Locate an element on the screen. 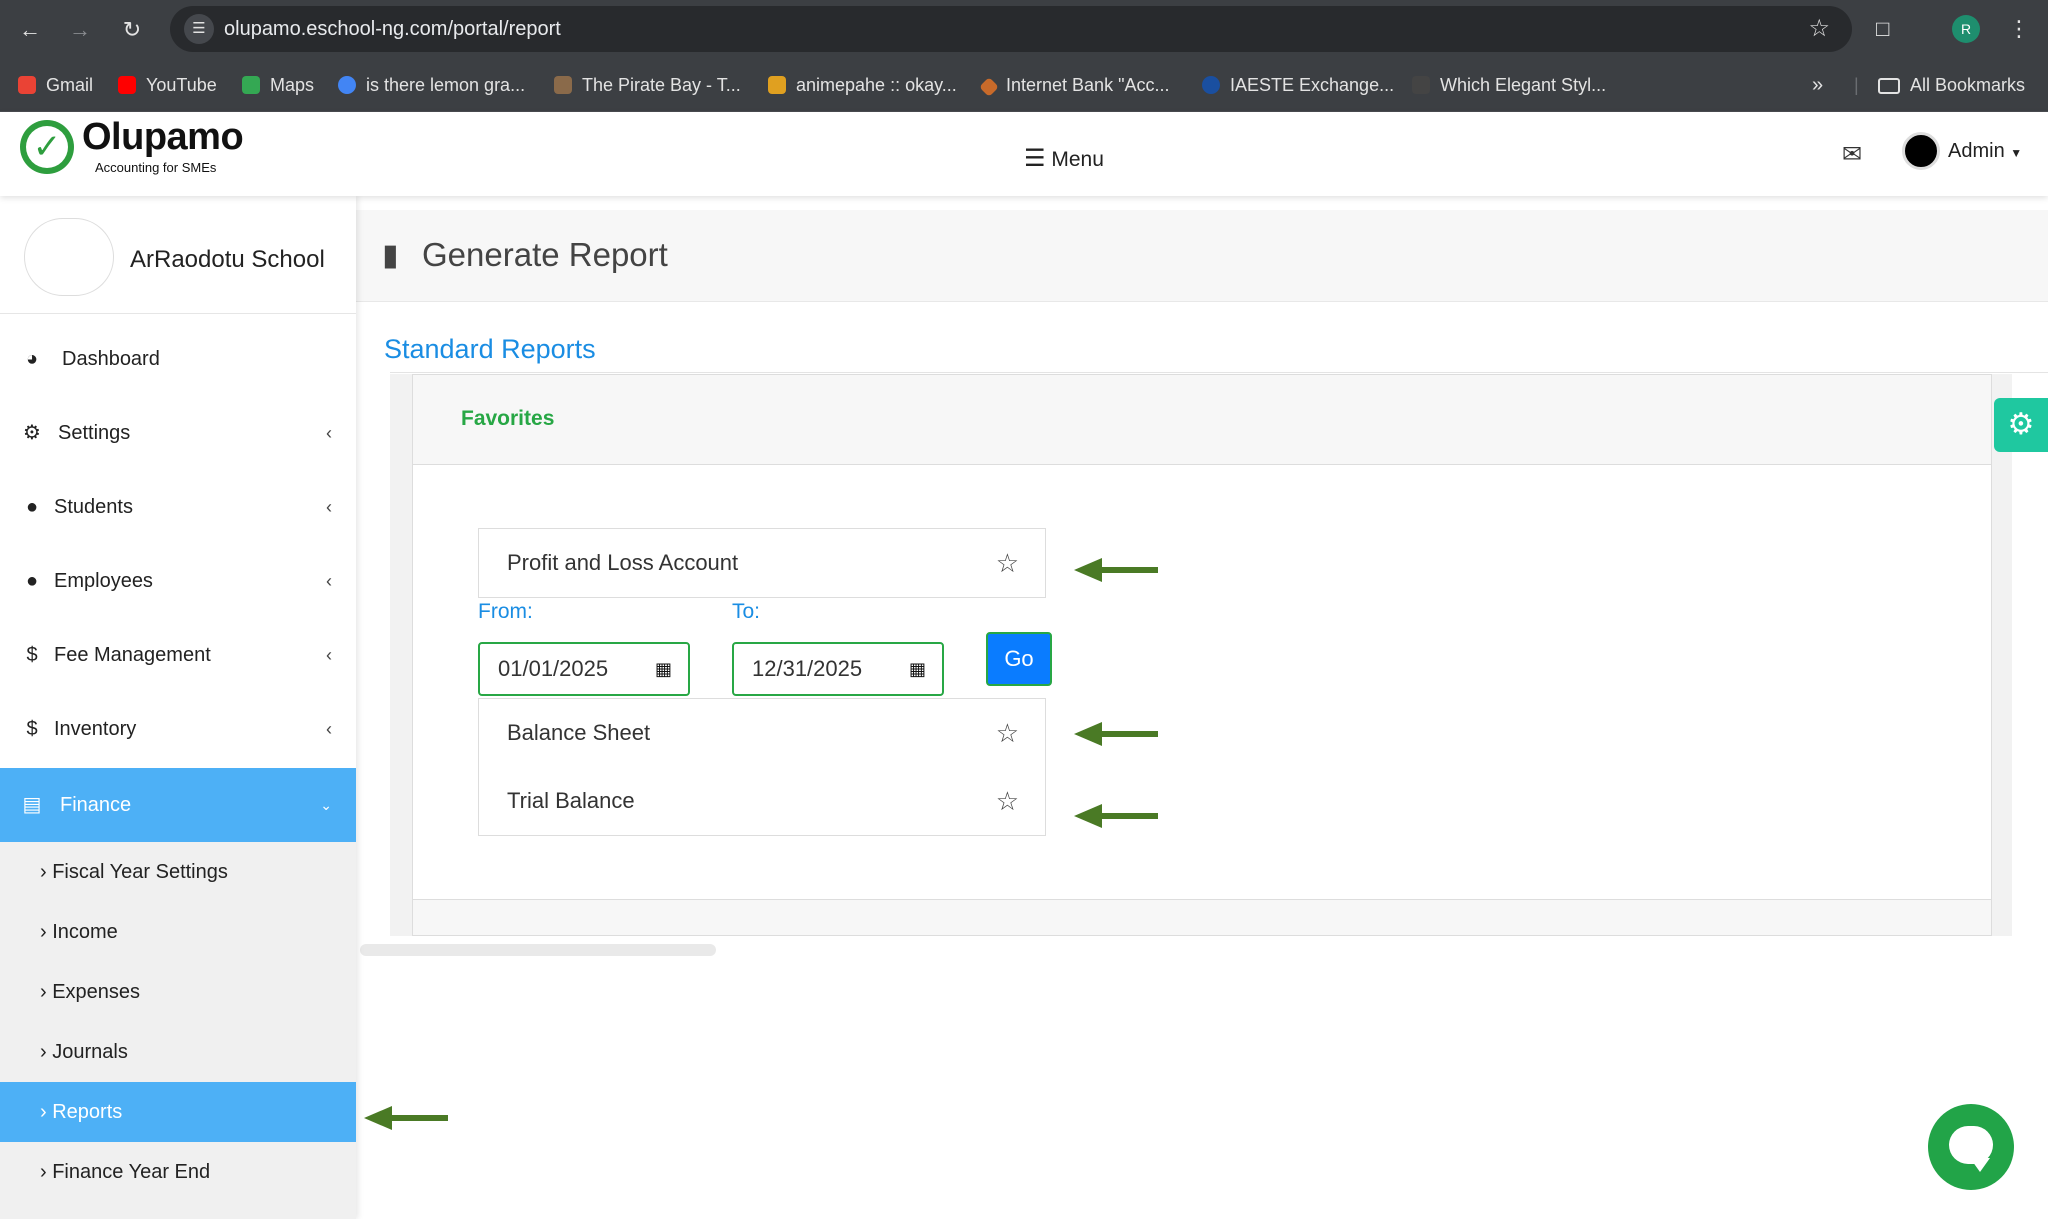  report-item-balance-sheet: Balance Sheet ☆ is located at coordinates (762, 733).